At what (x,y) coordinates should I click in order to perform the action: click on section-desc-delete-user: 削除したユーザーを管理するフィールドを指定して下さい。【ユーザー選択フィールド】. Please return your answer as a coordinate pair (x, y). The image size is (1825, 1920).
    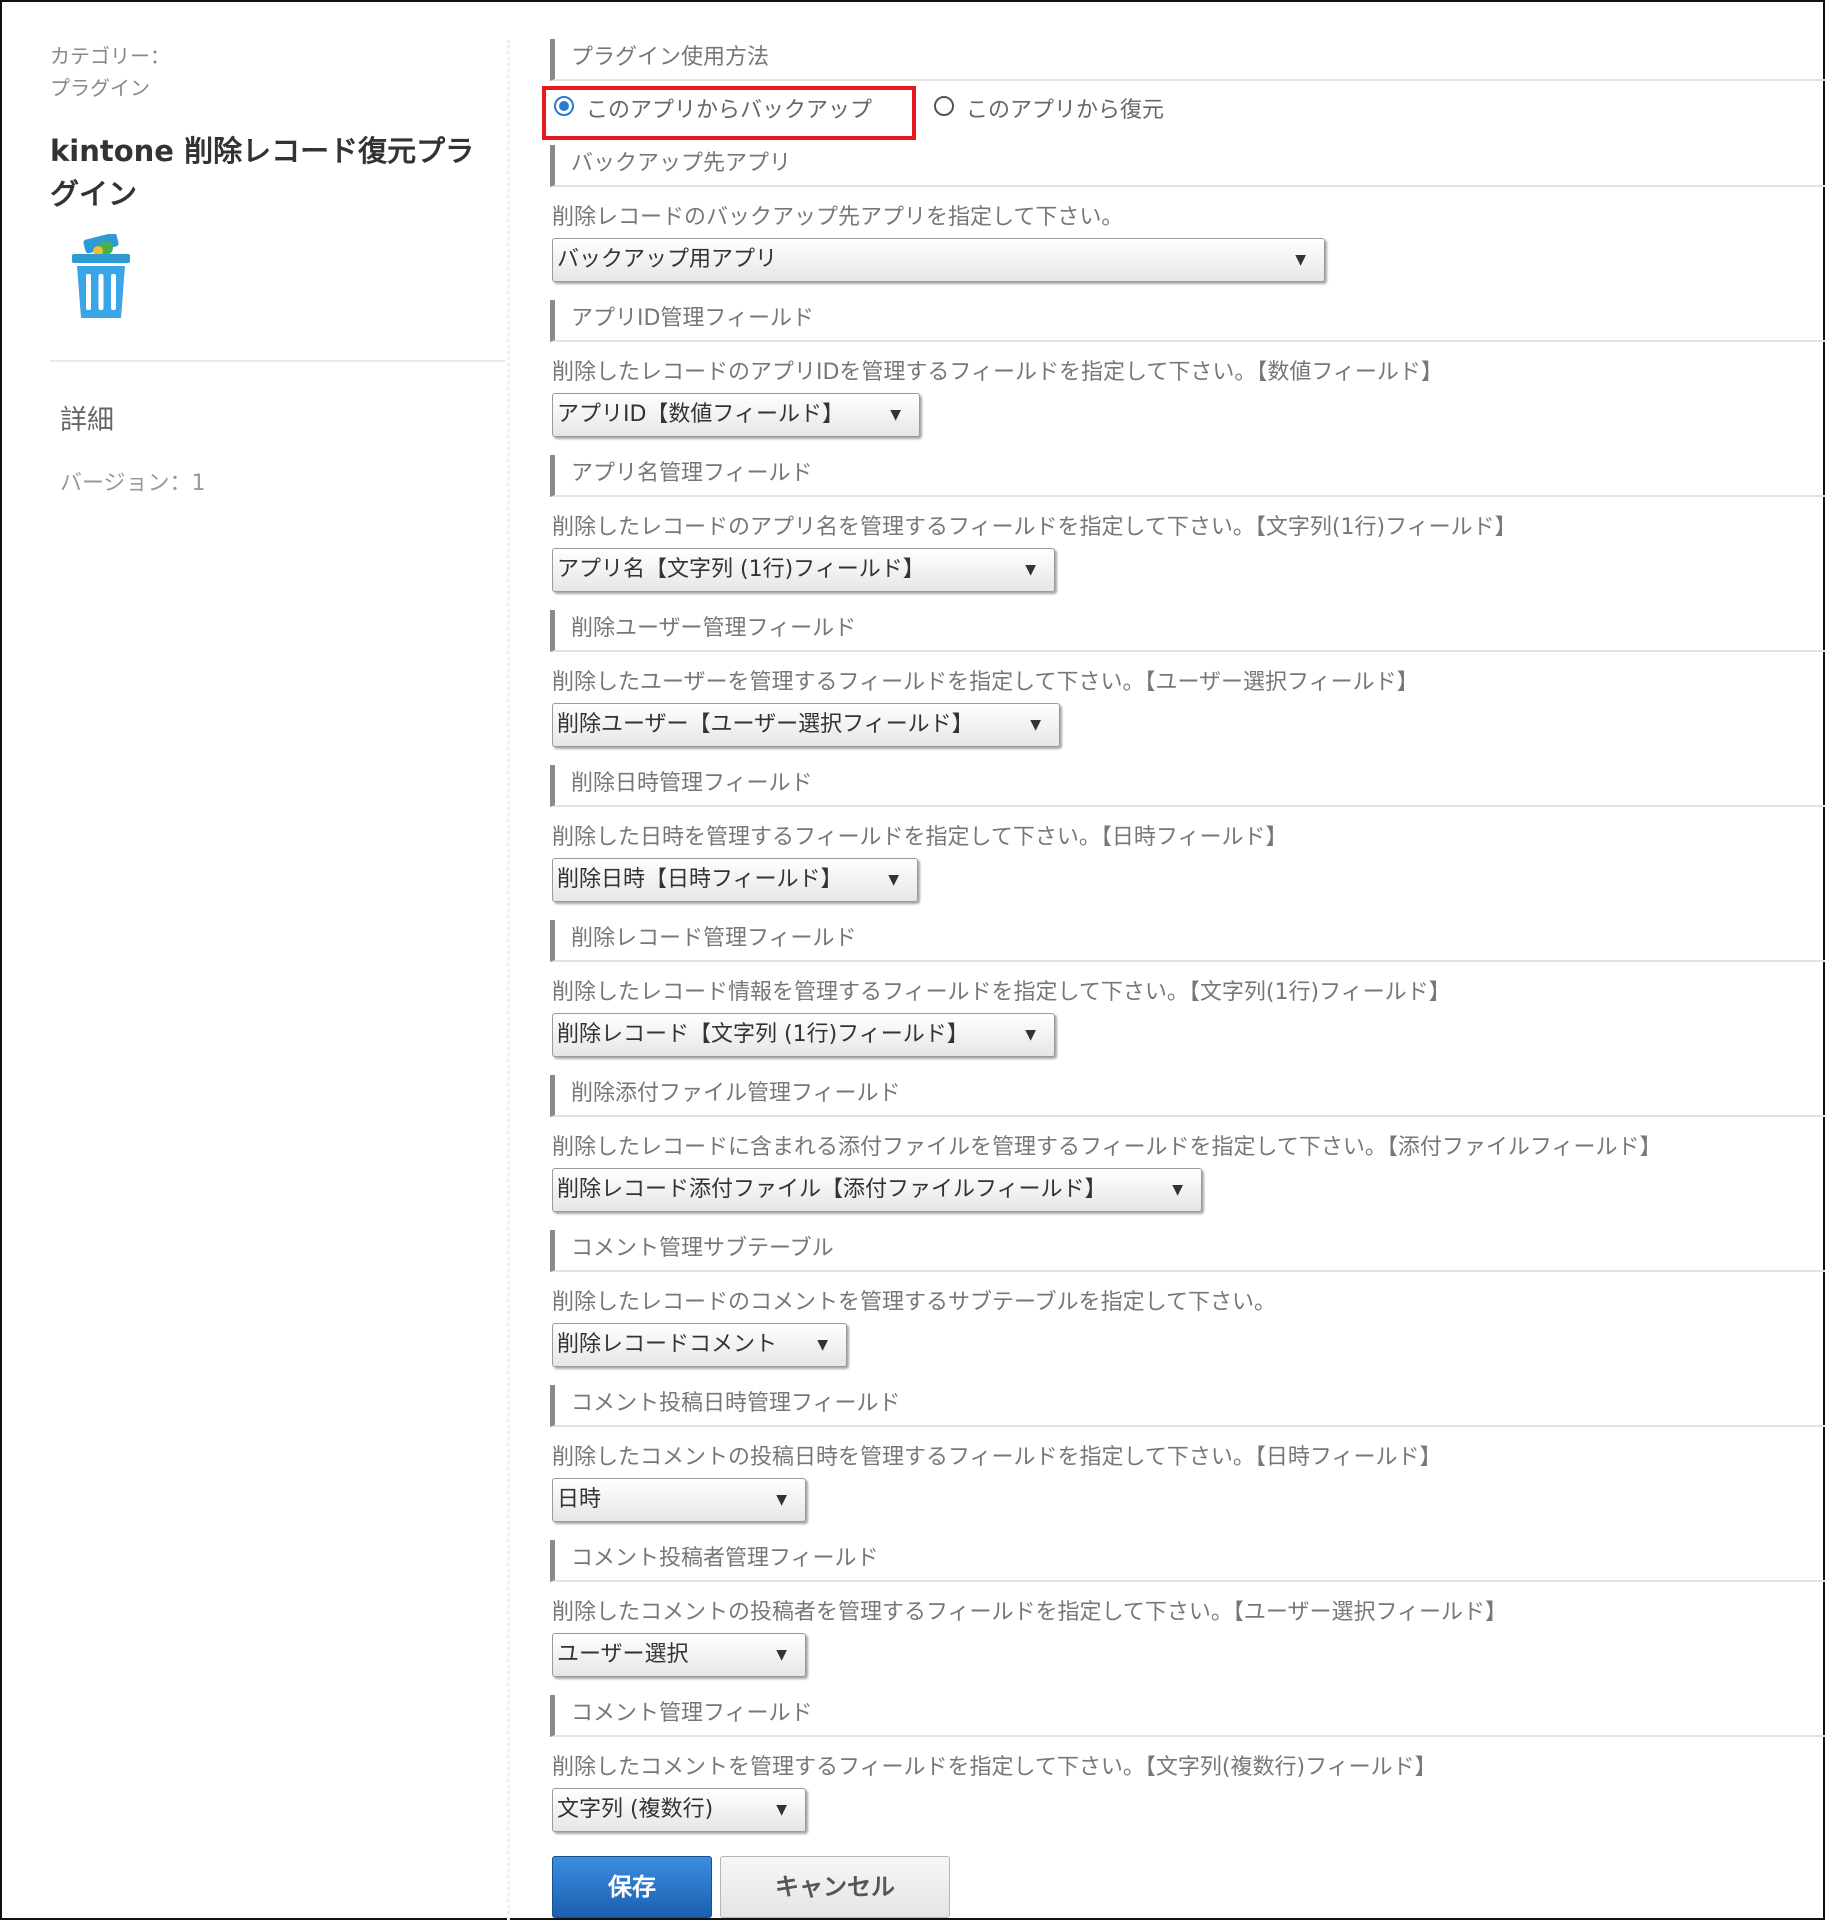
    Looking at the image, I should click on (985, 682).